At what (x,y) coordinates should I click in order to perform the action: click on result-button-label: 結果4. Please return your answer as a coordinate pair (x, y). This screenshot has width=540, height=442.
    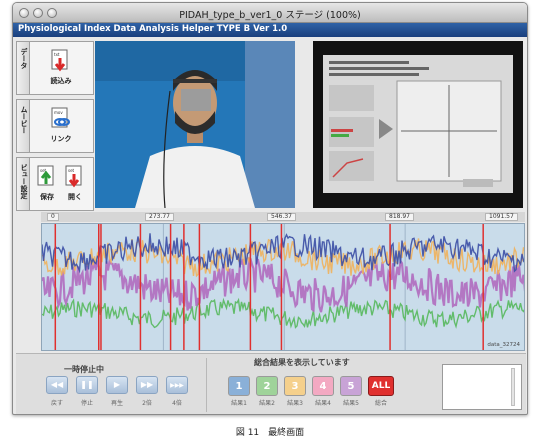
    Looking at the image, I should click on (323, 403).